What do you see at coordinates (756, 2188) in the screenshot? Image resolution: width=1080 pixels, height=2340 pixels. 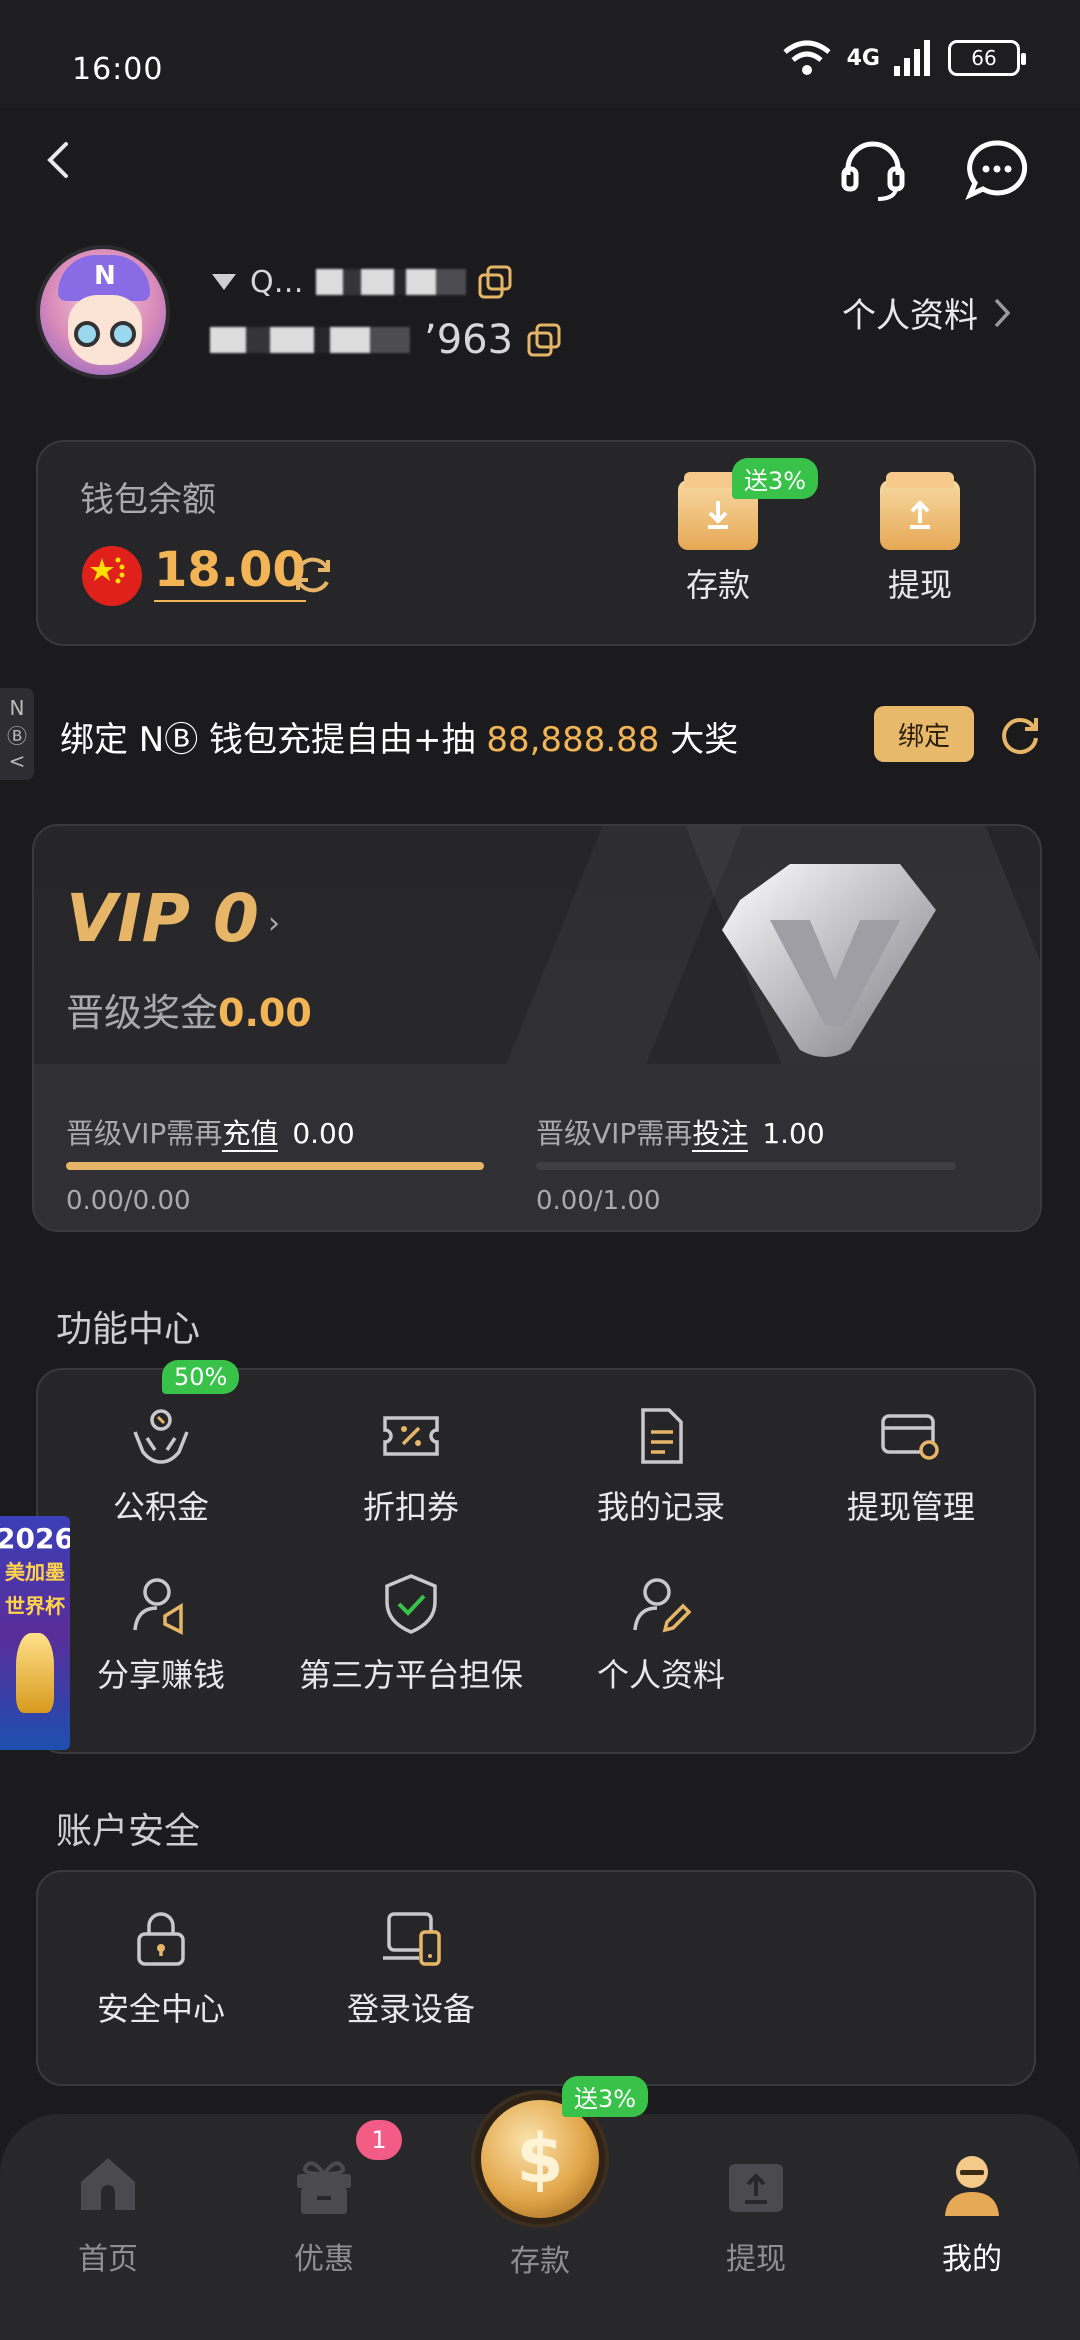 I see `withdraw-tray-icon` at bounding box center [756, 2188].